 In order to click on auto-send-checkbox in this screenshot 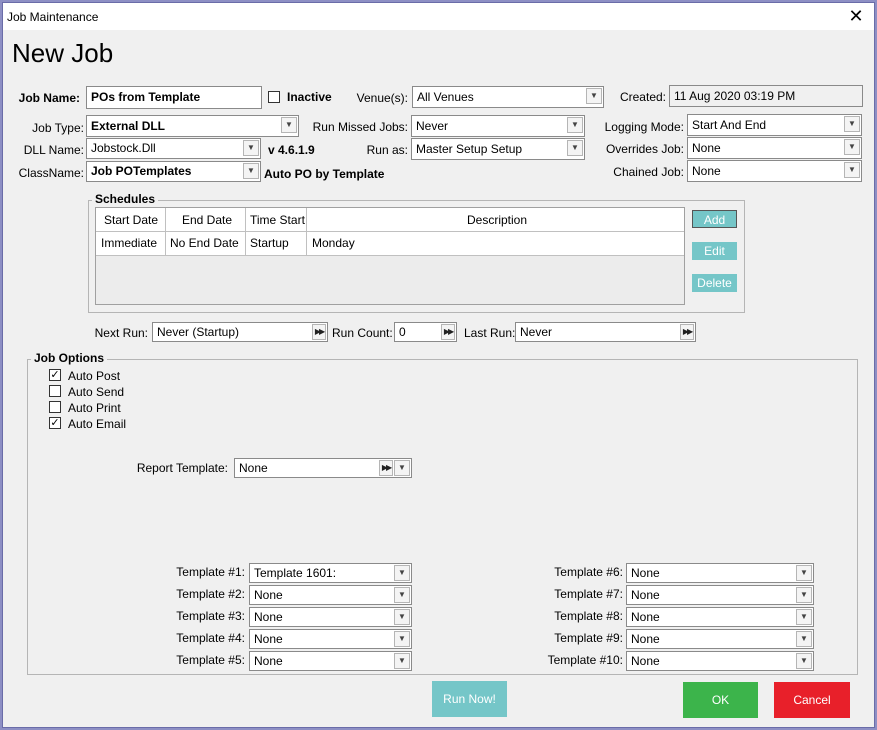, I will do `click(55, 391)`.